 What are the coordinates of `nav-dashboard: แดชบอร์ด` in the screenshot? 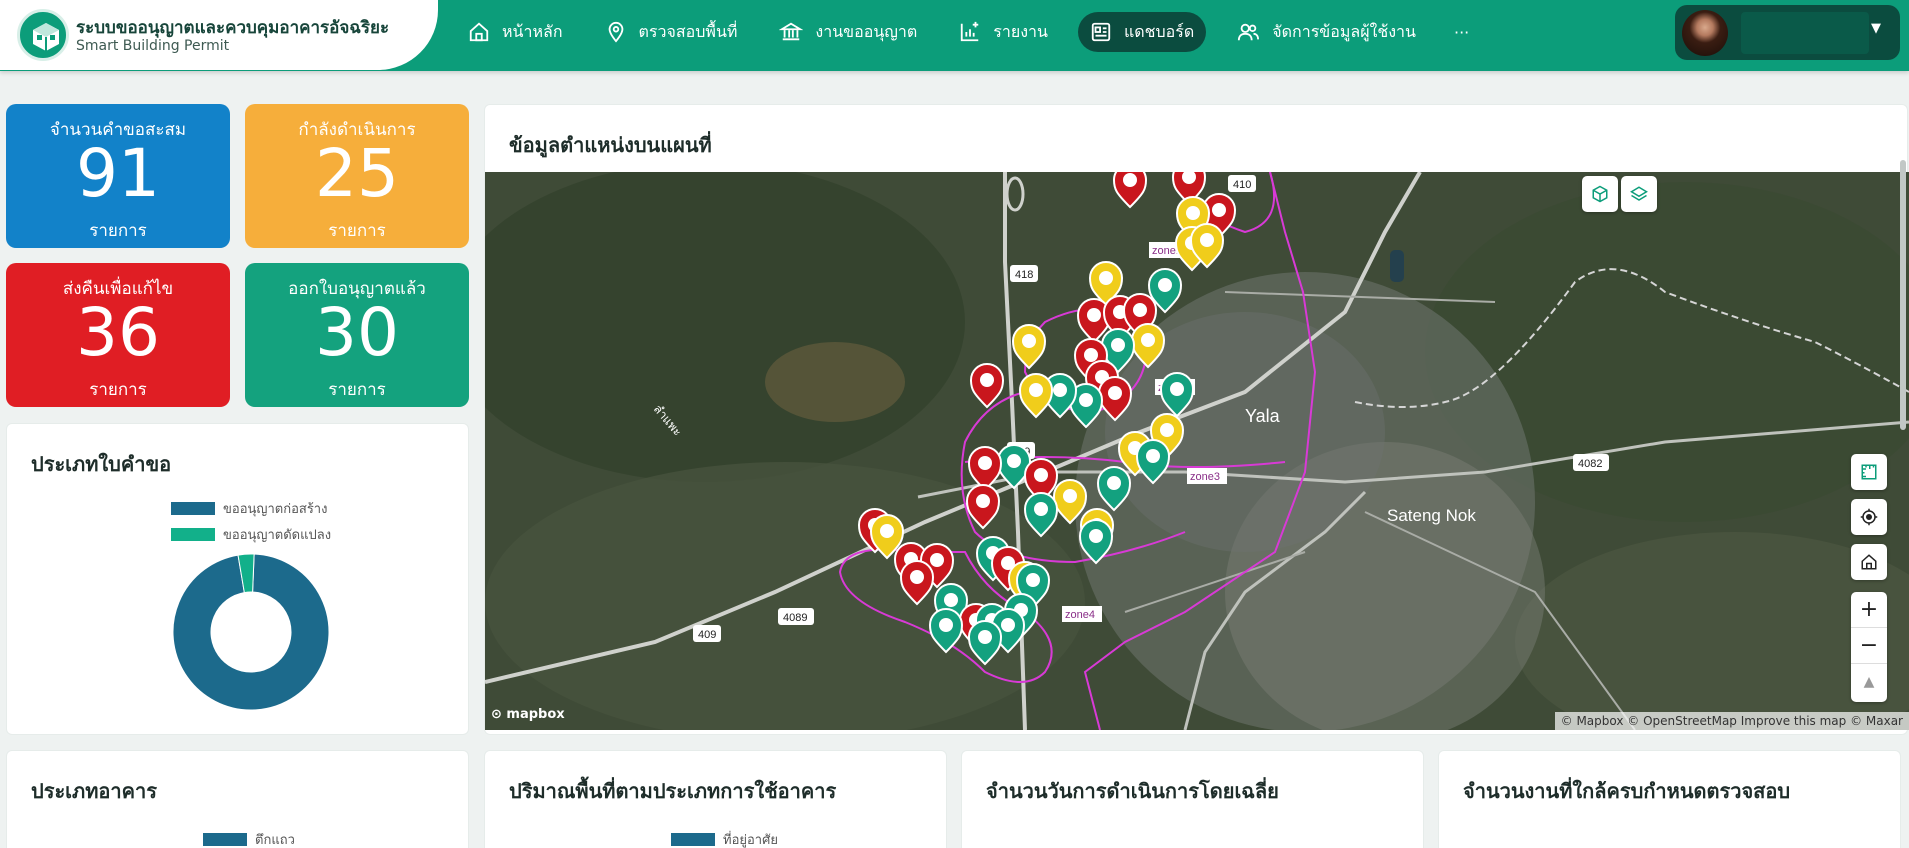 It's located at (1142, 32).